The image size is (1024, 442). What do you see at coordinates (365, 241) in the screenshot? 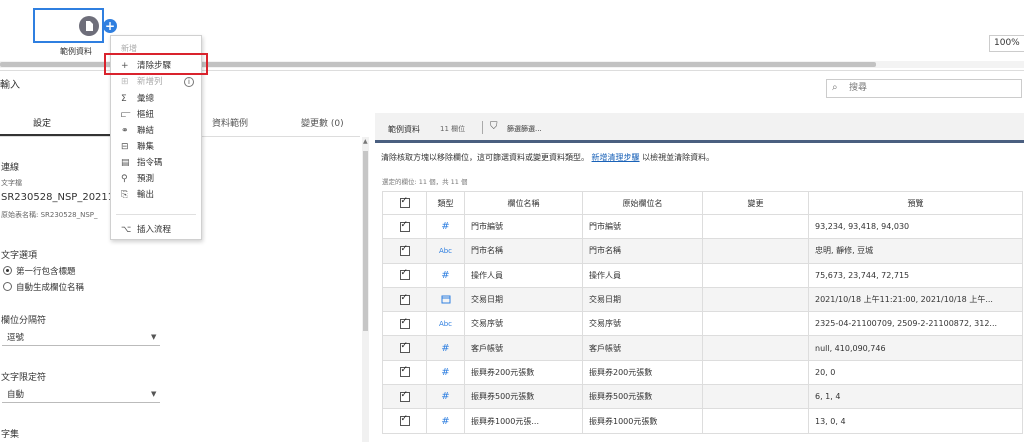
I see `settings-scrollbar-thumb` at bounding box center [365, 241].